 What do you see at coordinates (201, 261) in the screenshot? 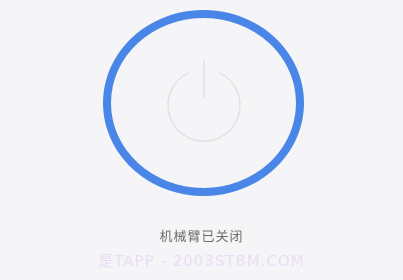
I see `watermark-text: 是TAPP - 2003STBM.COM` at bounding box center [201, 261].